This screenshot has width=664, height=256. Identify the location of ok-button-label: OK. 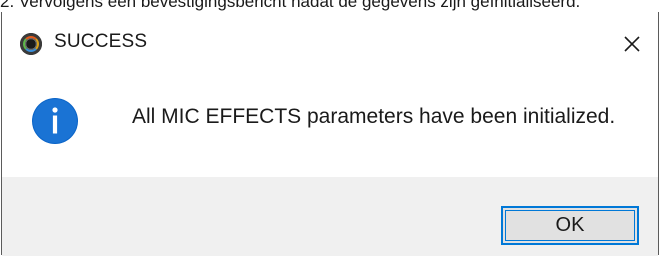
(570, 225).